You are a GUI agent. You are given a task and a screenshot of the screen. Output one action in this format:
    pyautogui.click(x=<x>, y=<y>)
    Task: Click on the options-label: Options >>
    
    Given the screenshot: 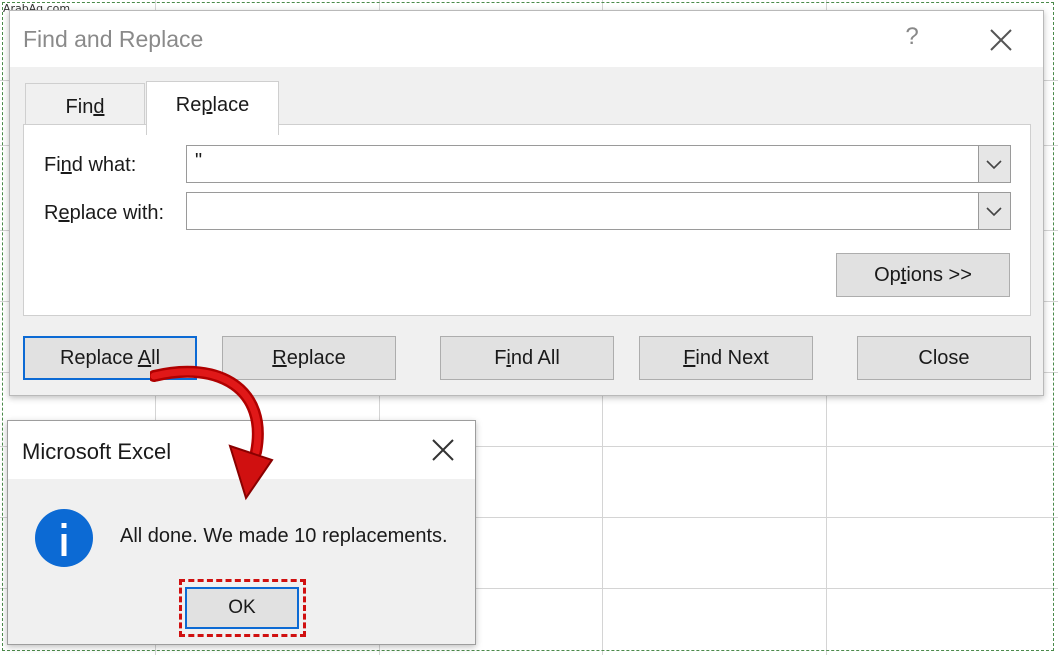 What is the action you would take?
    pyautogui.click(x=923, y=275)
    